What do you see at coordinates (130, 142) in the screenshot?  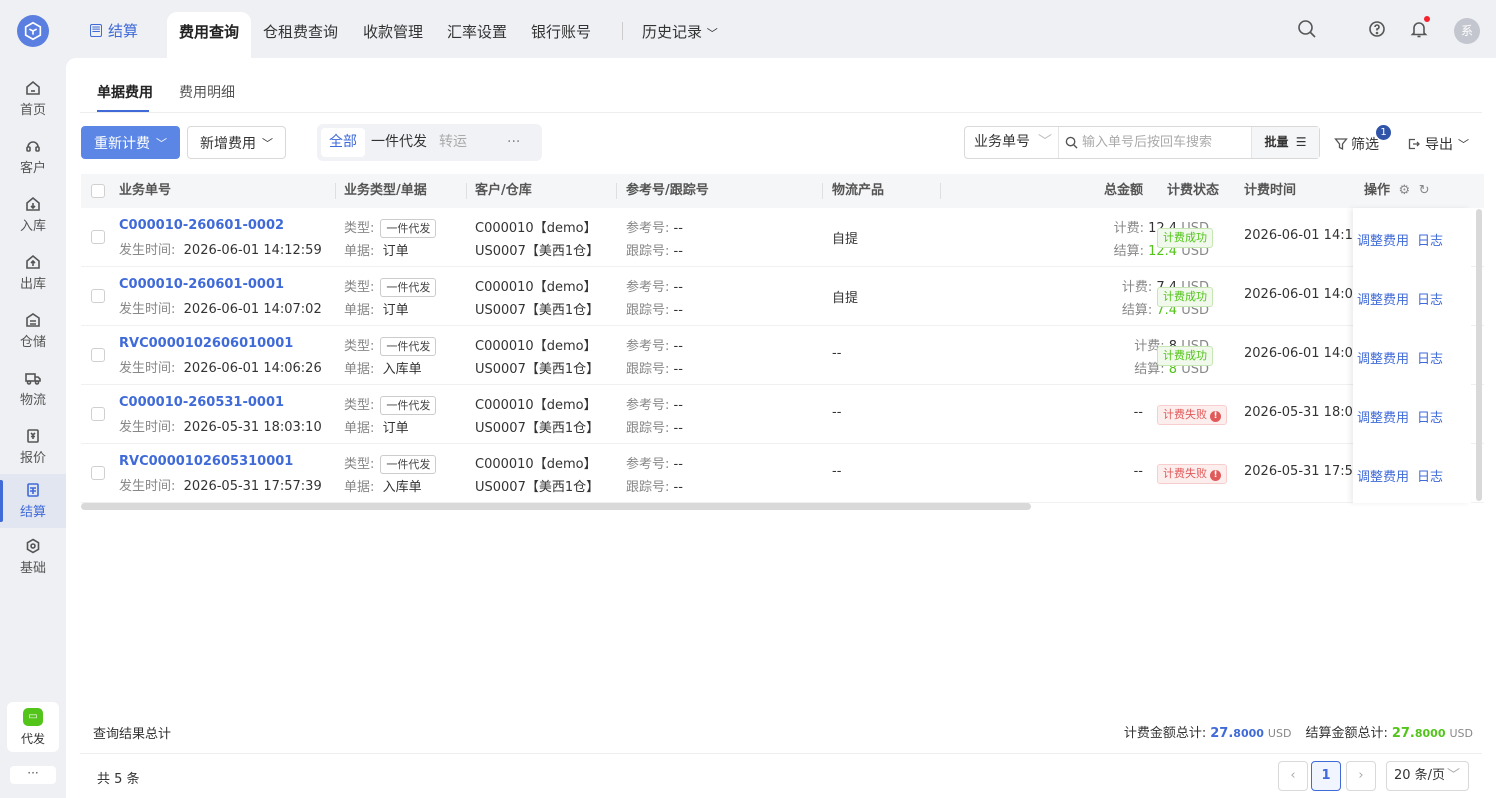 I see `recalculate-button: 重新计费 ﹀` at bounding box center [130, 142].